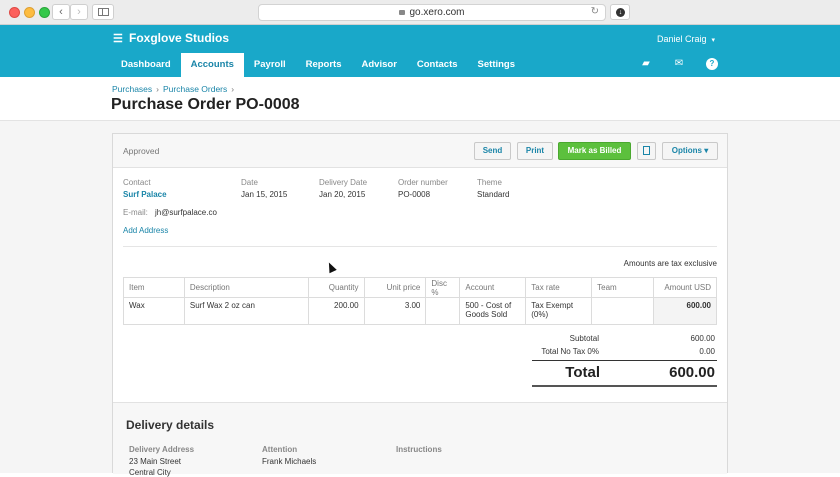 Image resolution: width=840 pixels, height=477 pixels. I want to click on org-switcher: ☰ Foxglove Studios, so click(171, 38).